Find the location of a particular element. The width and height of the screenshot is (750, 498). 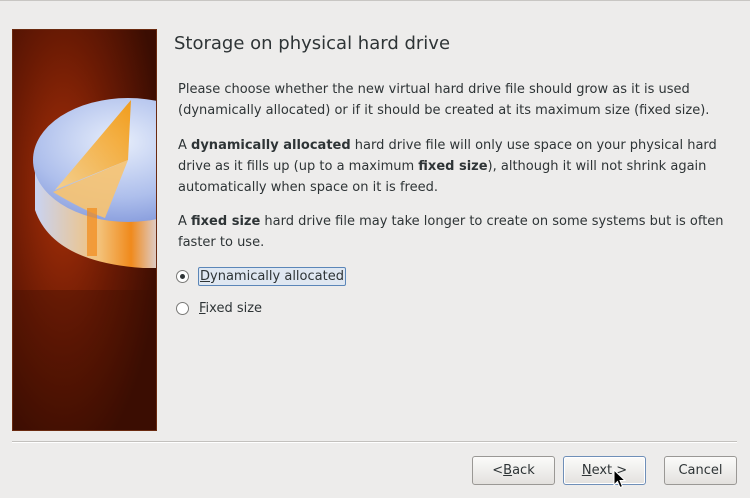

radio-label-dynamically-allocated: Dynamically allocated is located at coordinates (272, 276).